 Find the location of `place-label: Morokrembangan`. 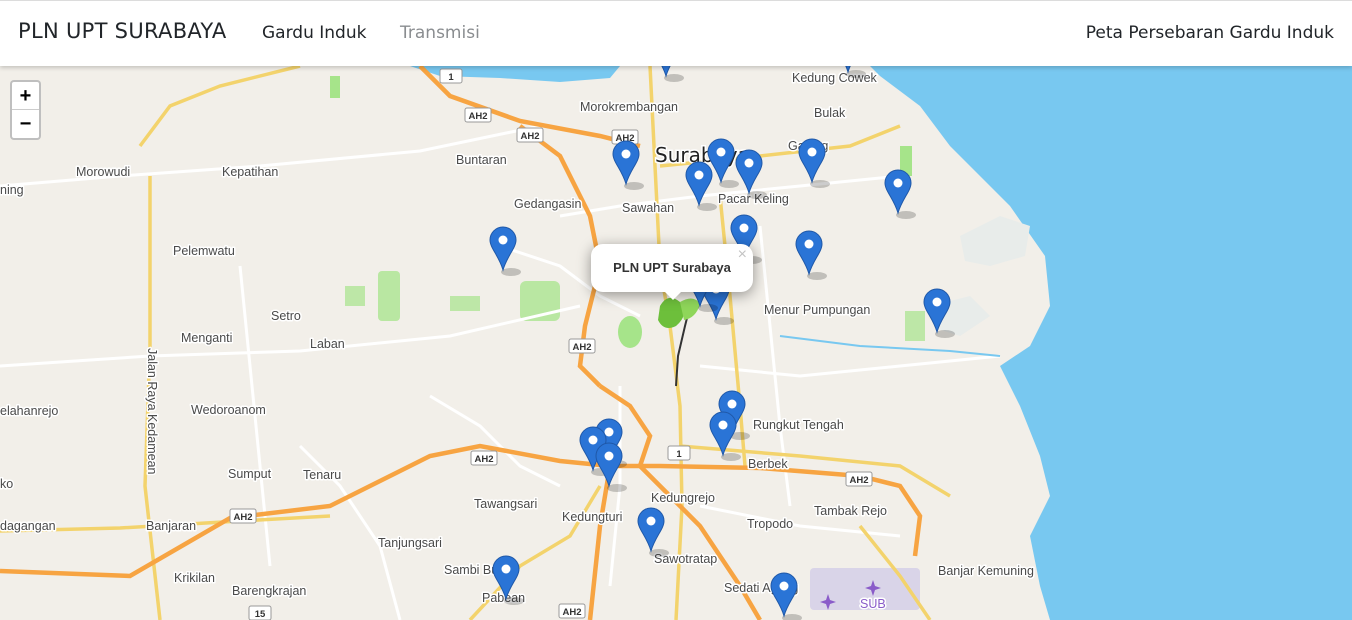

place-label: Morokrembangan is located at coordinates (629, 107).